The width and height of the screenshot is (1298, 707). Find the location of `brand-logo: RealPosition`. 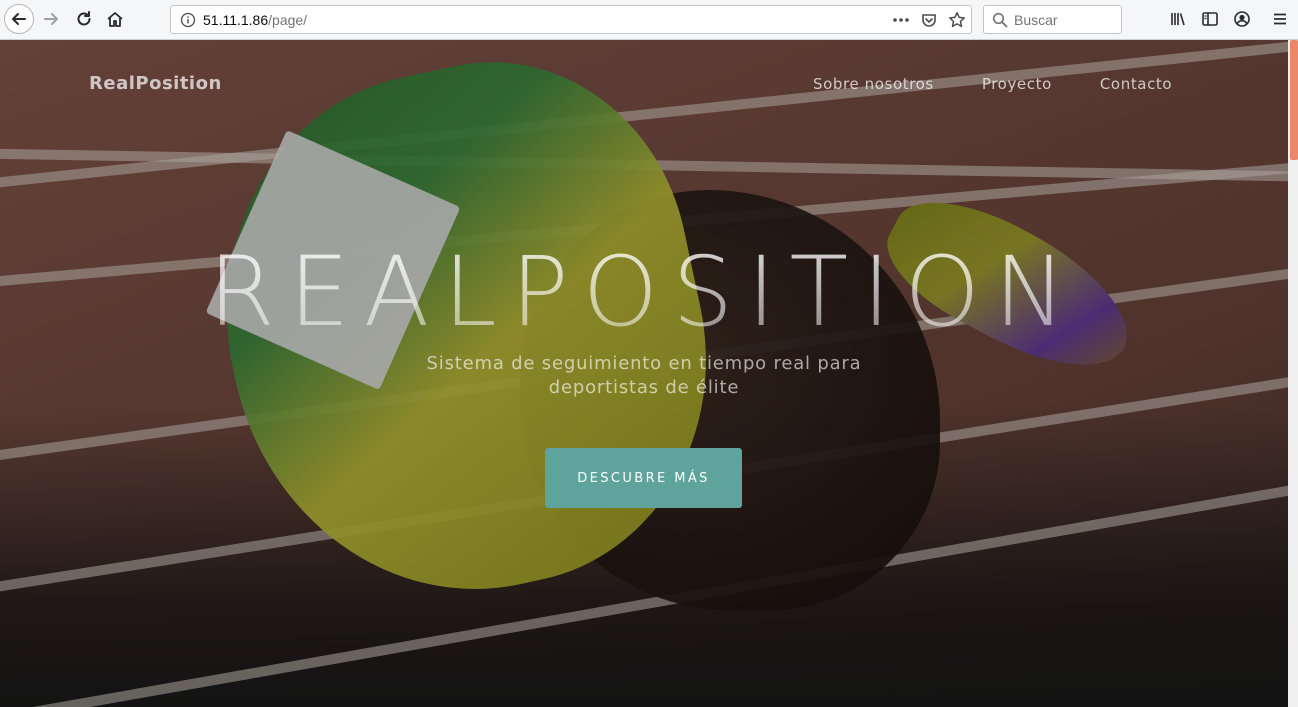

brand-logo: RealPosition is located at coordinates (155, 83).